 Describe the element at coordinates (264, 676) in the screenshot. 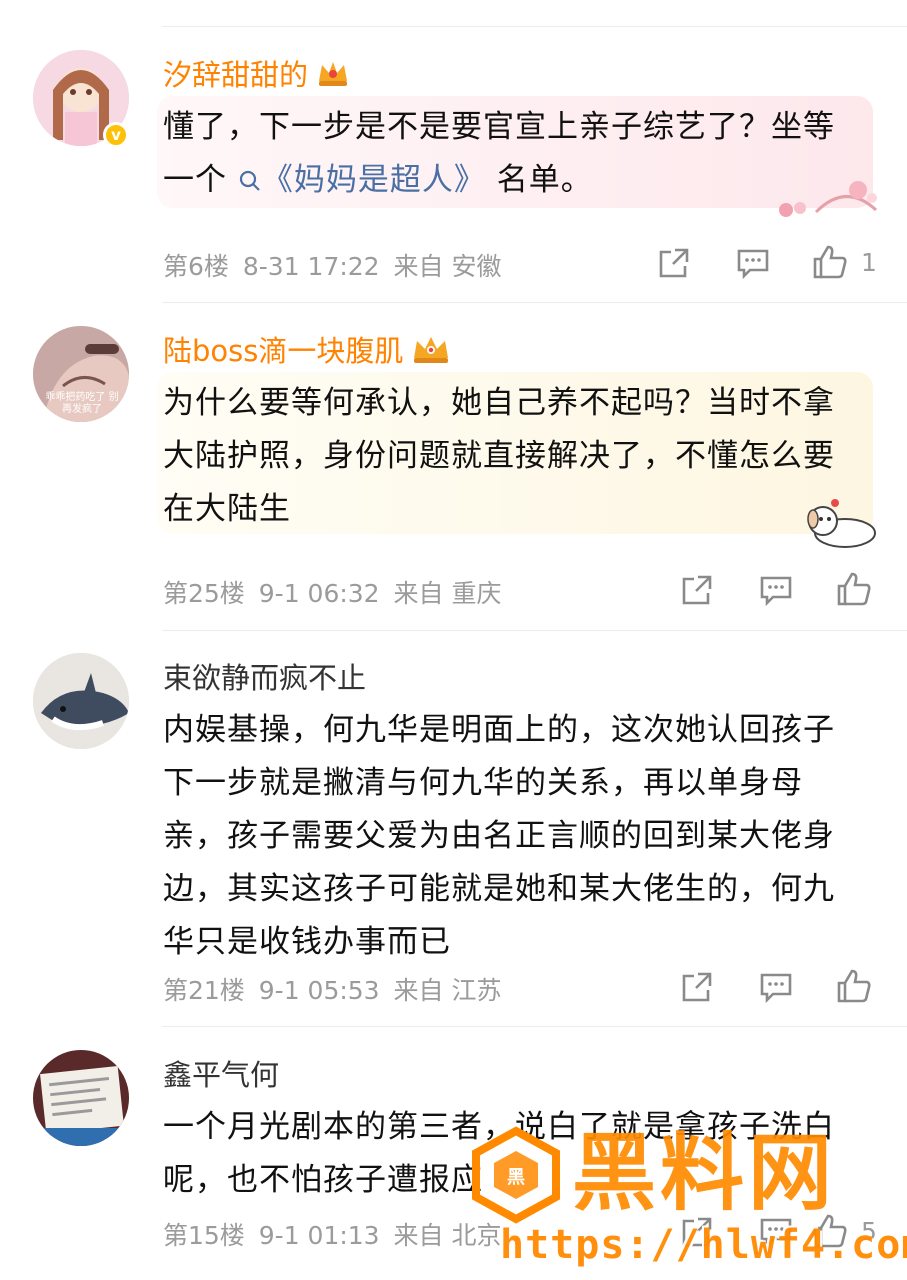

I see `username: 束欲静而疯不止` at that location.